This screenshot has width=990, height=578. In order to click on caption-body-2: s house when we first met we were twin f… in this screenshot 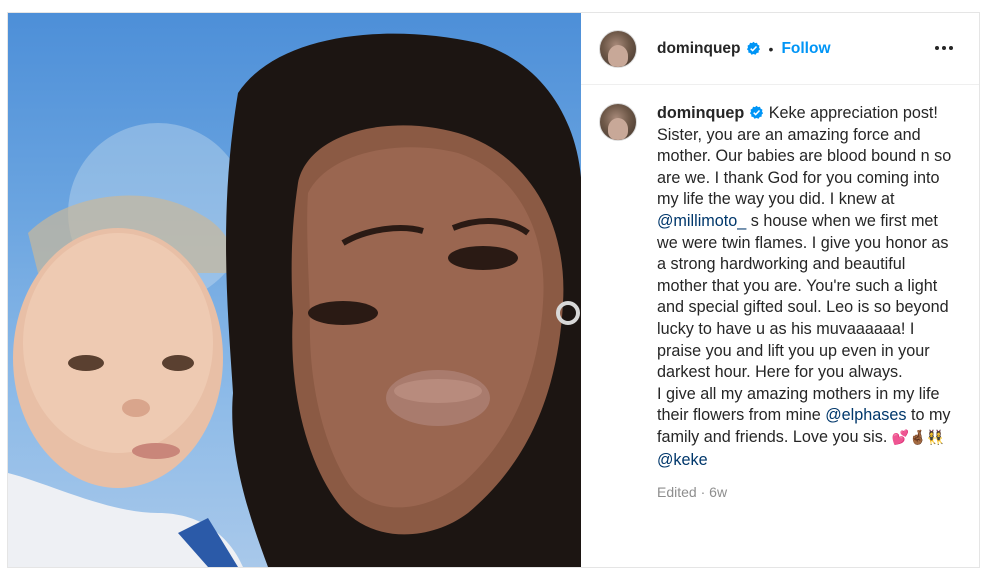, I will do `click(803, 296)`.